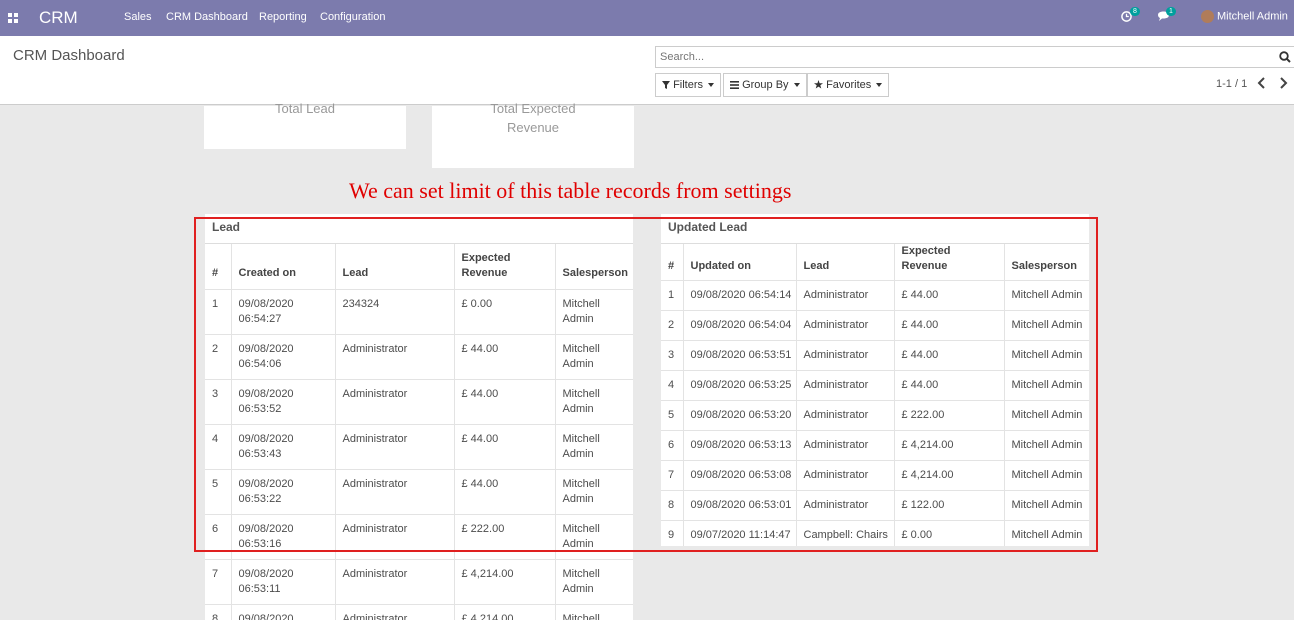 Image resolution: width=1294 pixels, height=620 pixels. Describe the element at coordinates (845, 533) in the screenshot. I see `lead-link: Campbell: Chairs` at that location.